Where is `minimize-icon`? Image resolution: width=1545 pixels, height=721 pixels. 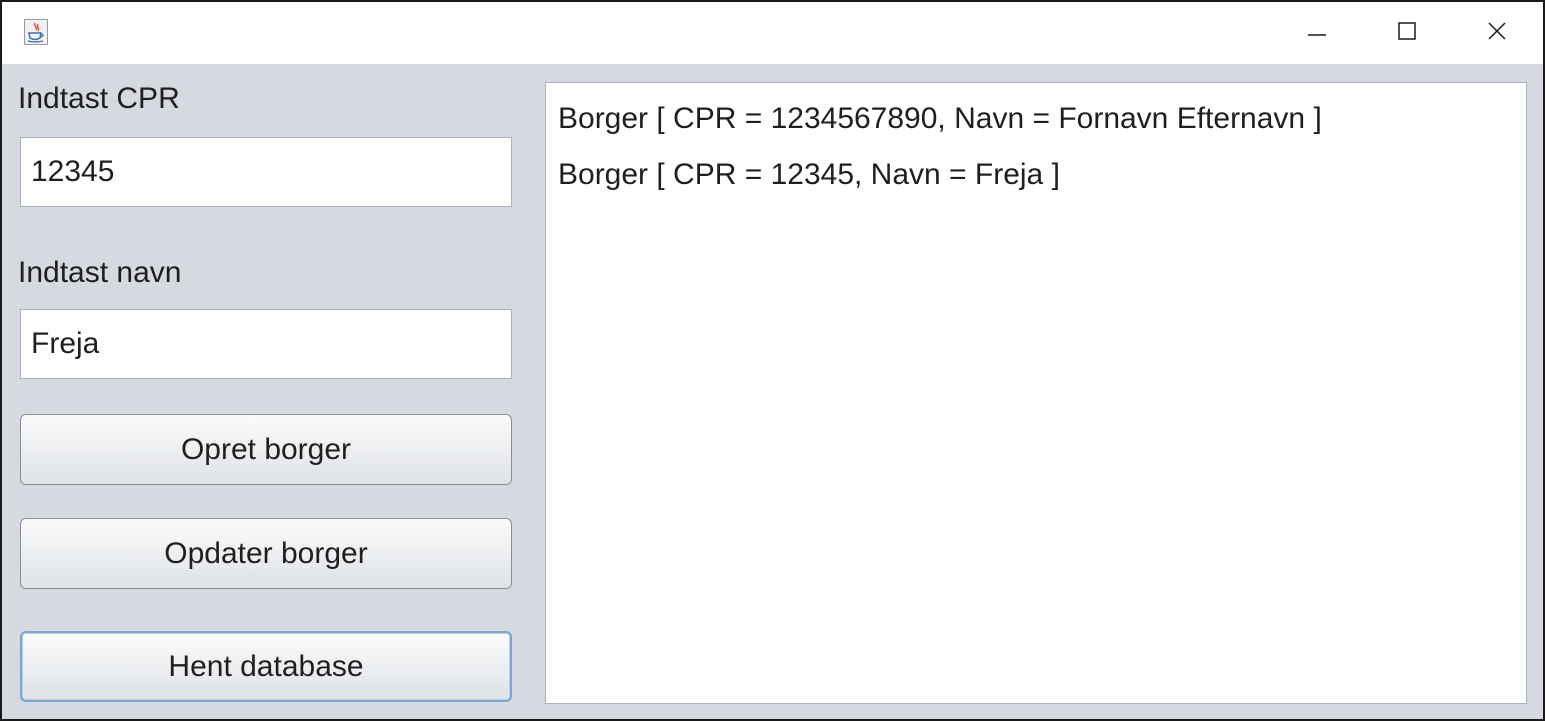 minimize-icon is located at coordinates (1317, 33).